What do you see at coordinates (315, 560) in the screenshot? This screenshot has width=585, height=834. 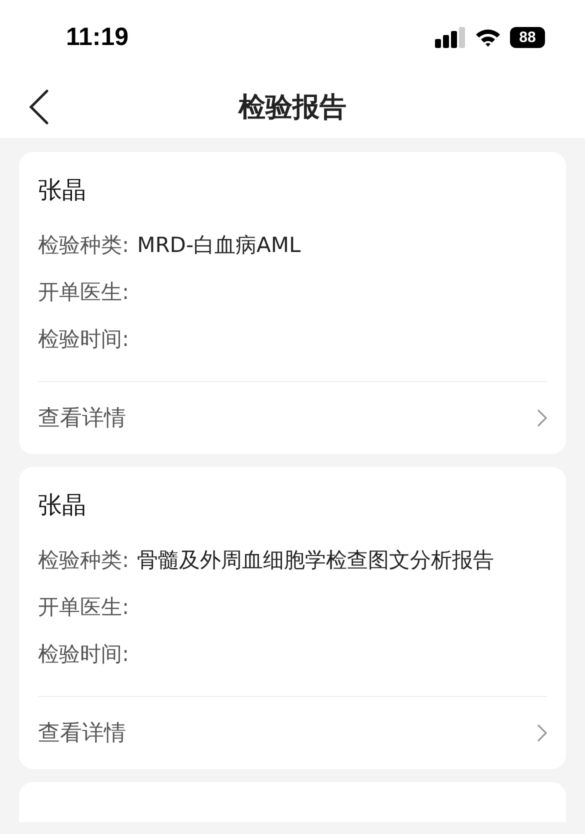 I see `field-value: 骨髓及外周血细胞学检查图文分析报告` at bounding box center [315, 560].